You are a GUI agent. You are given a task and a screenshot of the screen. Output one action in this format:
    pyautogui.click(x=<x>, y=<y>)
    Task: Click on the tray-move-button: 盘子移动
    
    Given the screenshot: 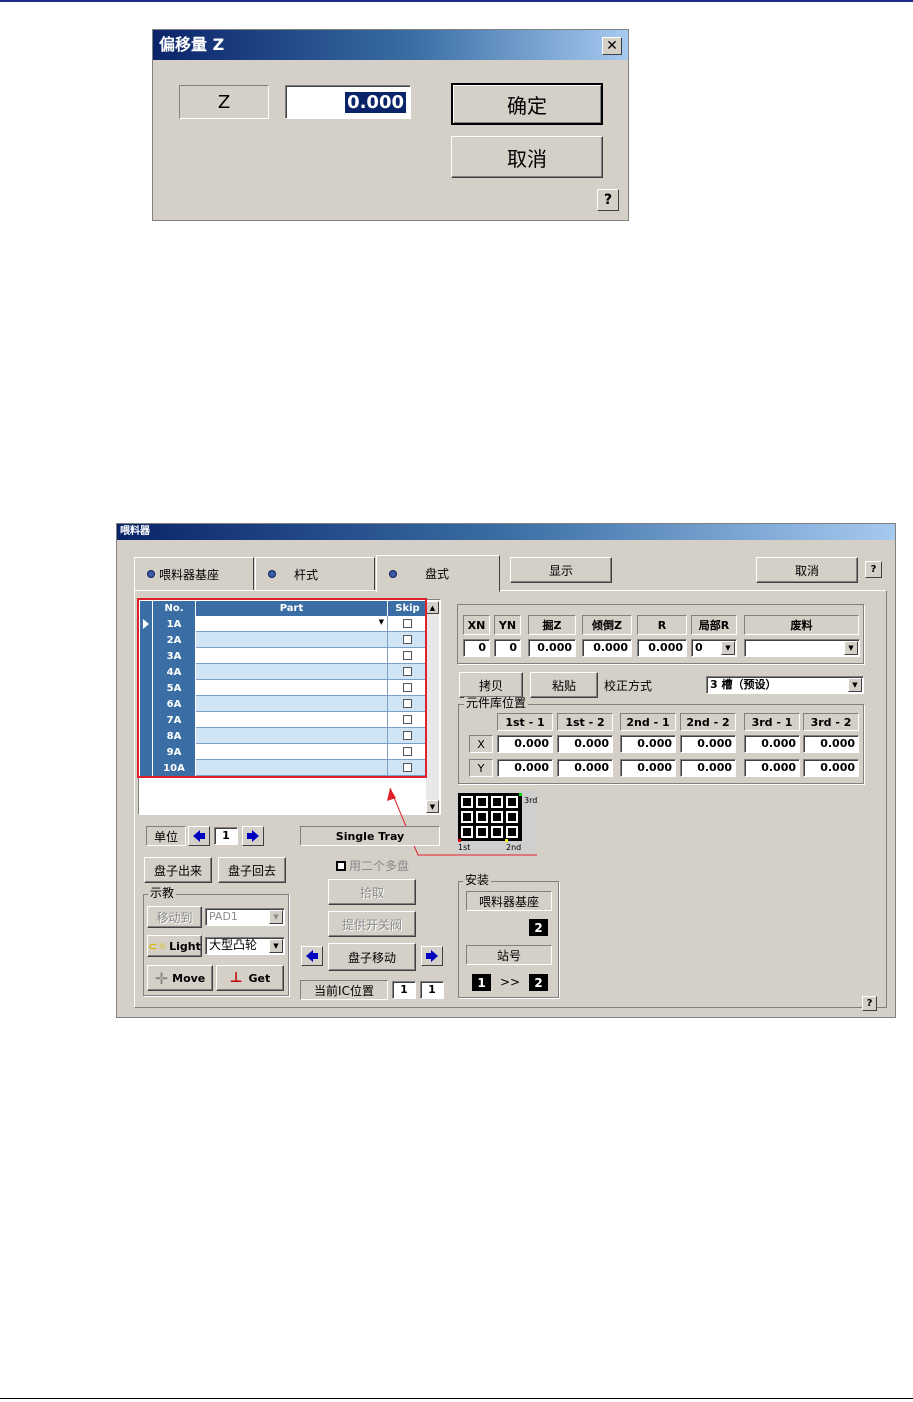 What is the action you would take?
    pyautogui.click(x=372, y=957)
    